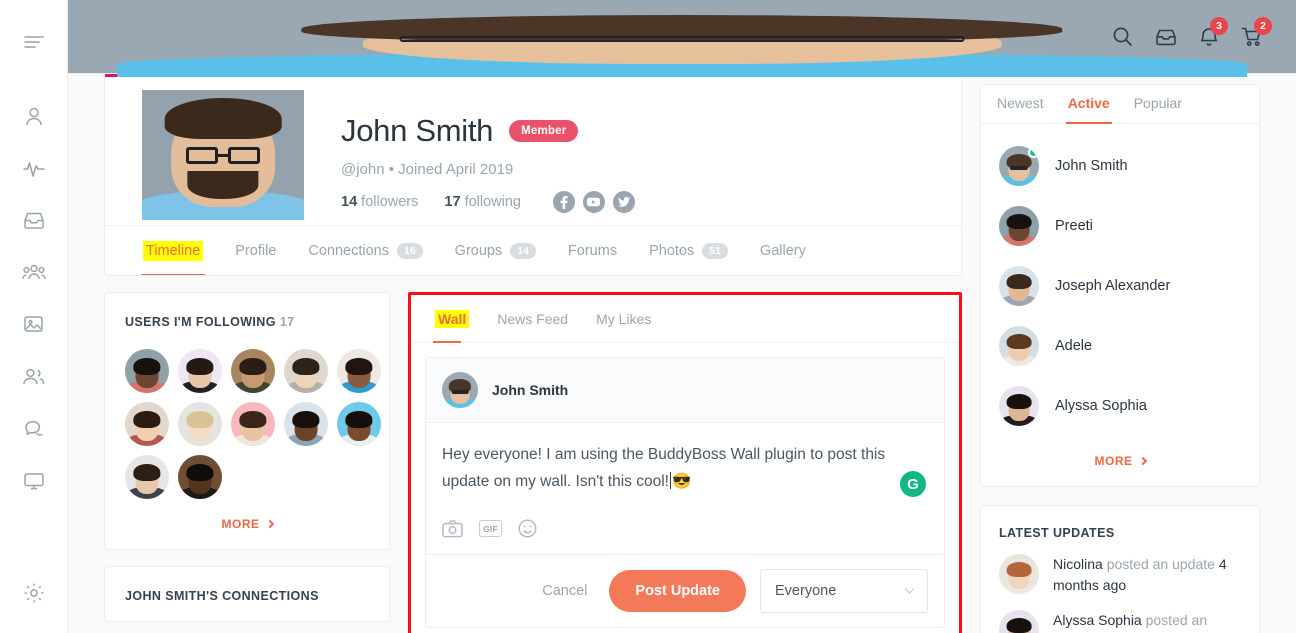 Image resolution: width=1296 pixels, height=633 pixels. I want to click on tab-count-badge: 14, so click(523, 250).